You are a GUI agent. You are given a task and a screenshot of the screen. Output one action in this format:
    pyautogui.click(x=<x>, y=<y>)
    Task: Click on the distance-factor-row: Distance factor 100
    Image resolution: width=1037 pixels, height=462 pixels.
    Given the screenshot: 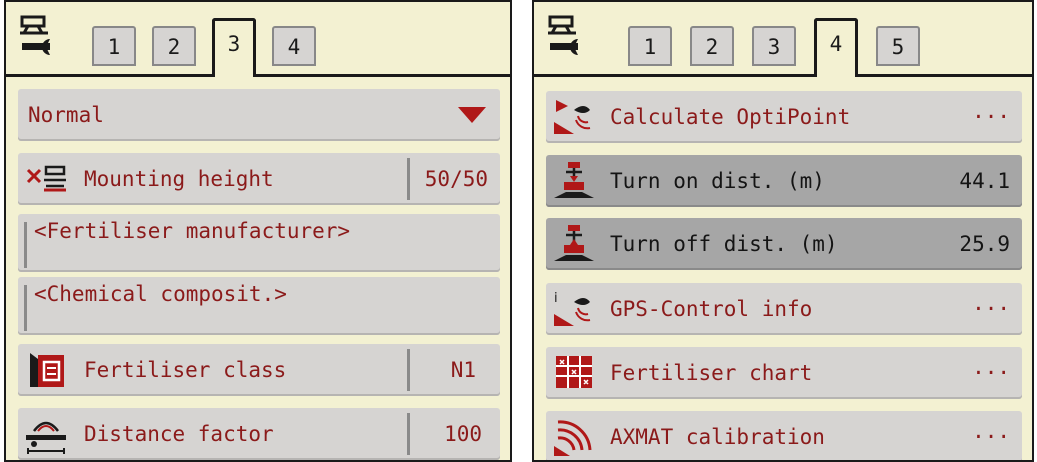 What is the action you would take?
    pyautogui.click(x=259, y=434)
    